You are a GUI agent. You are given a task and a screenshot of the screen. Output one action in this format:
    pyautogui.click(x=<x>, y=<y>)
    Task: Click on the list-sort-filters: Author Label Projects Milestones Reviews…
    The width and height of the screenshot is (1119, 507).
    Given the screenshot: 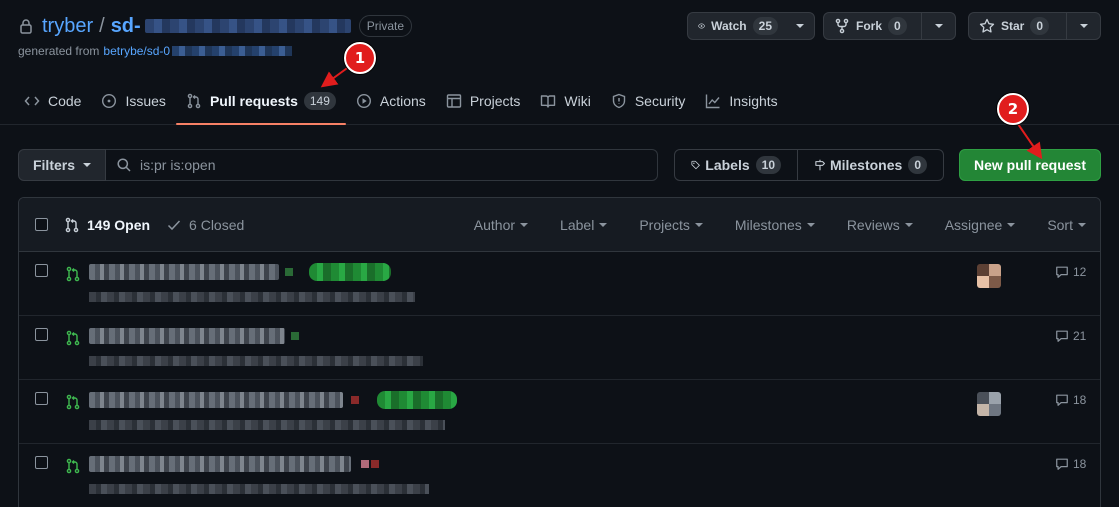 What is the action you would take?
    pyautogui.click(x=764, y=225)
    